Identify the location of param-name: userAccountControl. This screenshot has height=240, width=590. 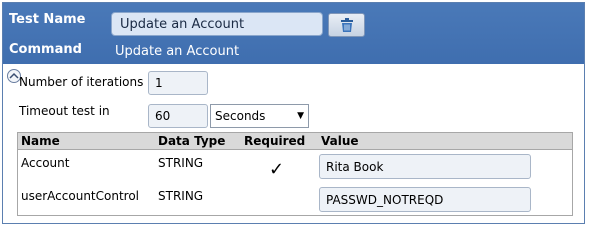
(80, 196).